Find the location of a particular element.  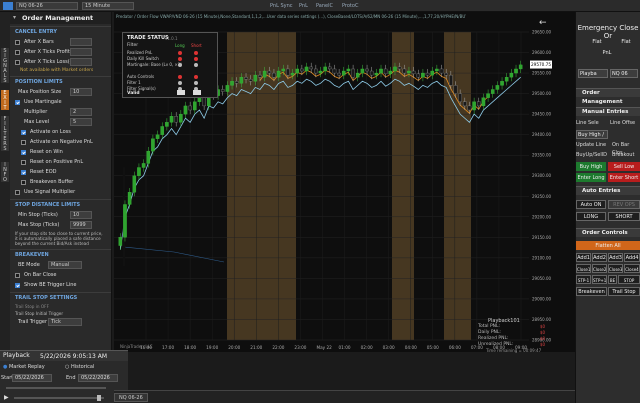

market-orders-note: Not available with Market orders is located at coordinates (57, 70).